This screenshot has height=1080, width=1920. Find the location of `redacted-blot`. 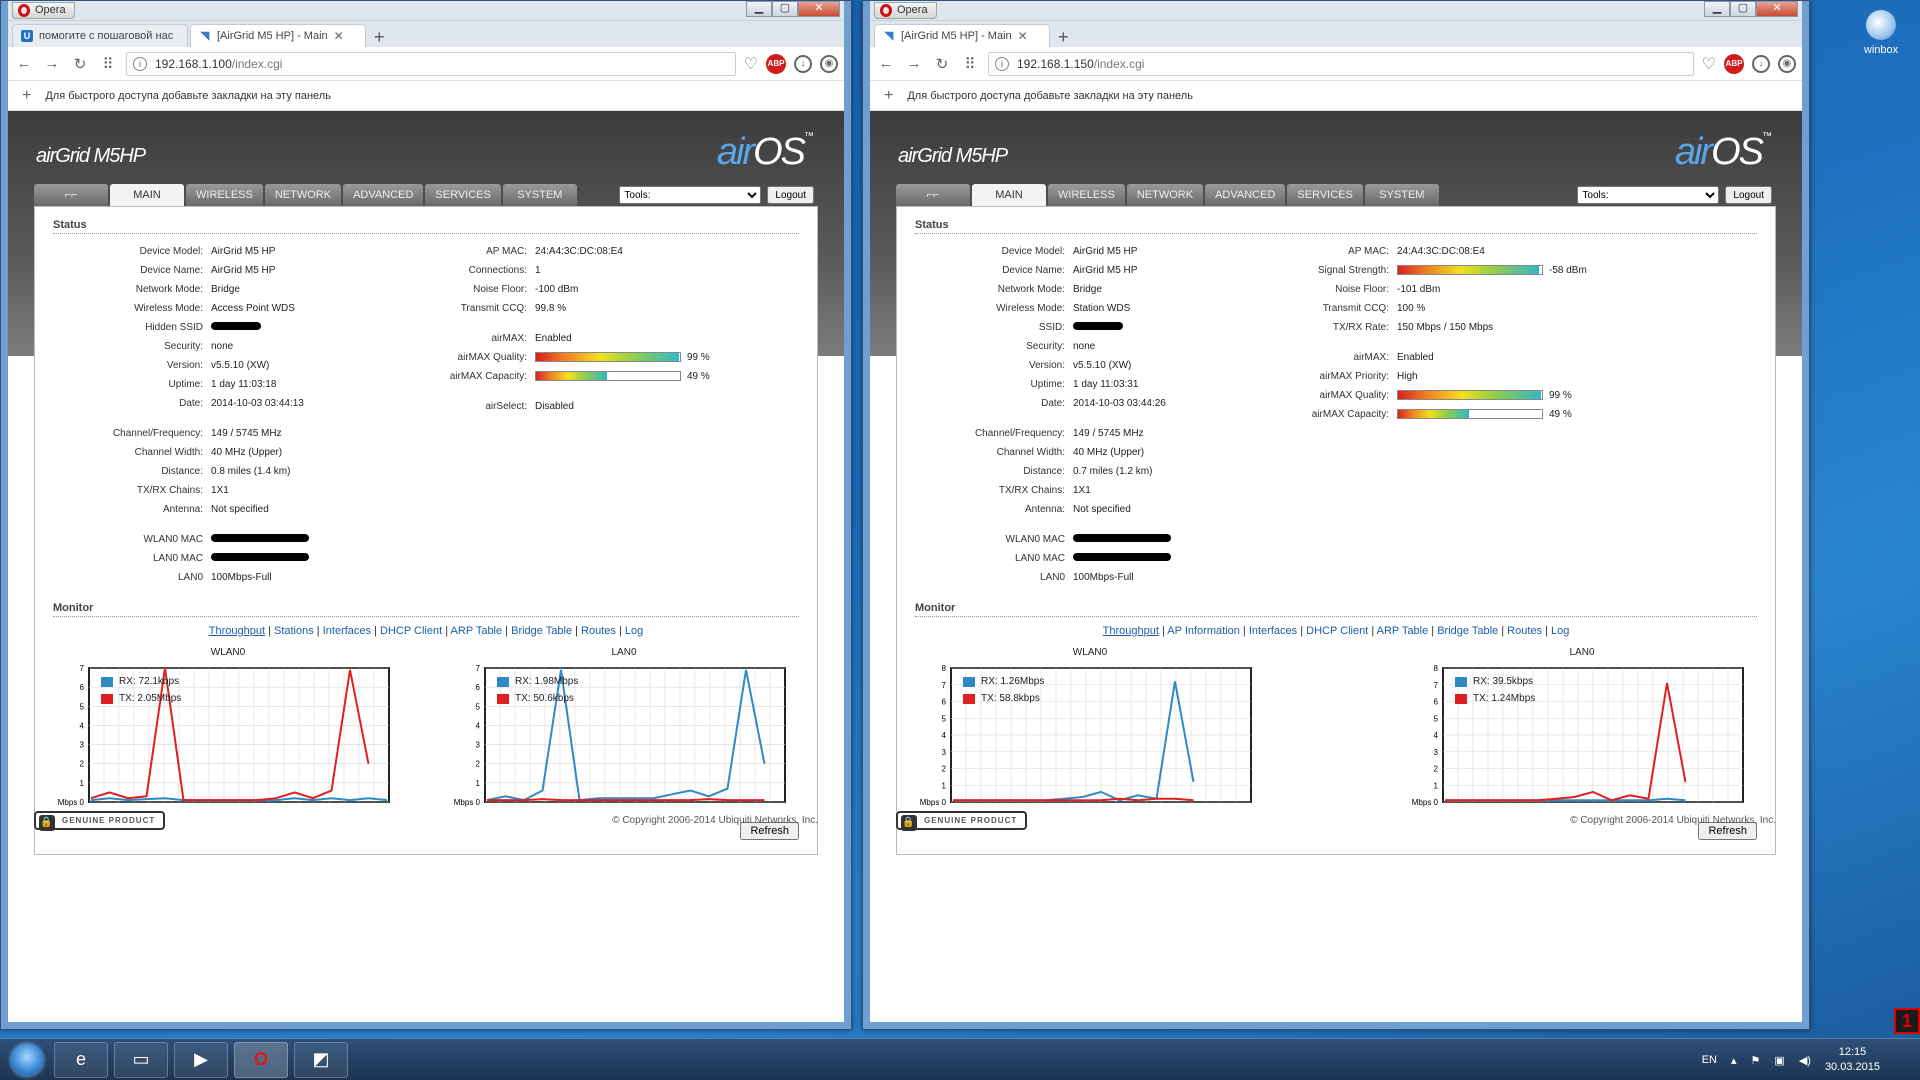

redacted-blot is located at coordinates (236, 325).